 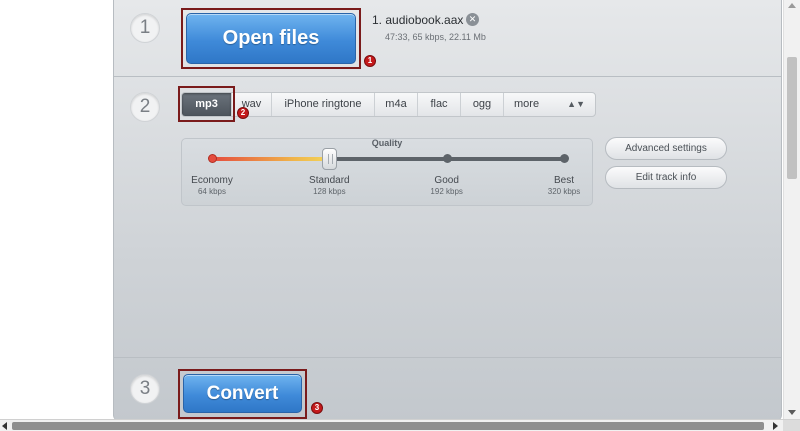 What do you see at coordinates (271, 159) in the screenshot?
I see `quality-slider-fill` at bounding box center [271, 159].